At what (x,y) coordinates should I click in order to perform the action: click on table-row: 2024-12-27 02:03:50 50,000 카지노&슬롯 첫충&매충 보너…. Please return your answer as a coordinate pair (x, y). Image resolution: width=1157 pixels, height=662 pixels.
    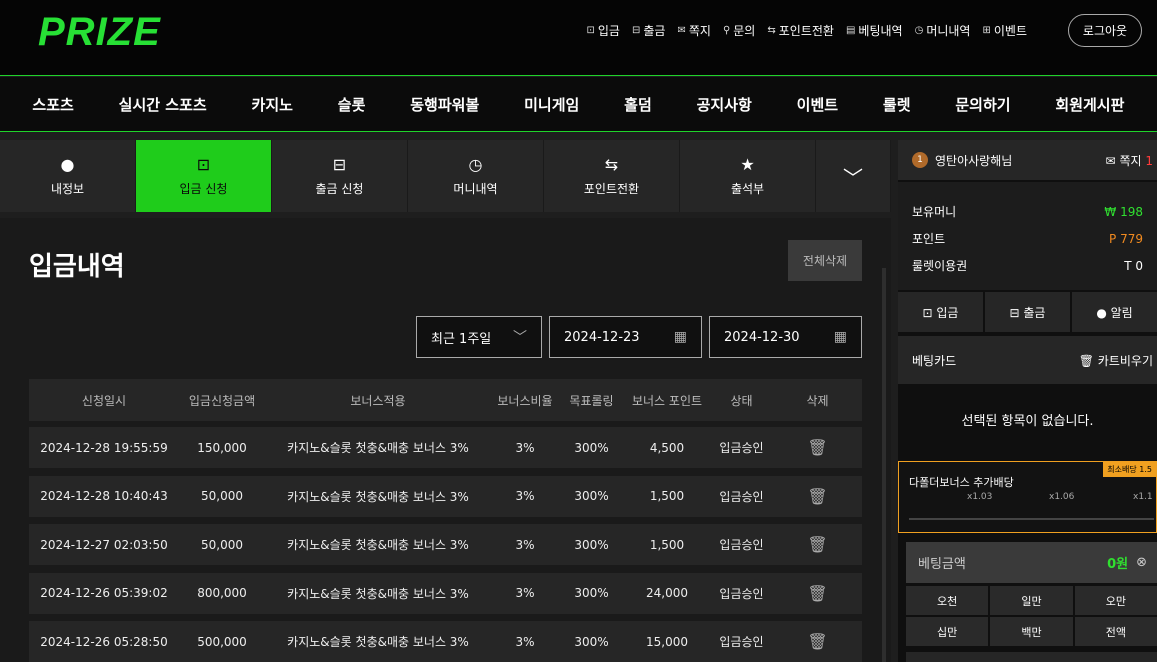
    Looking at the image, I should click on (445, 544).